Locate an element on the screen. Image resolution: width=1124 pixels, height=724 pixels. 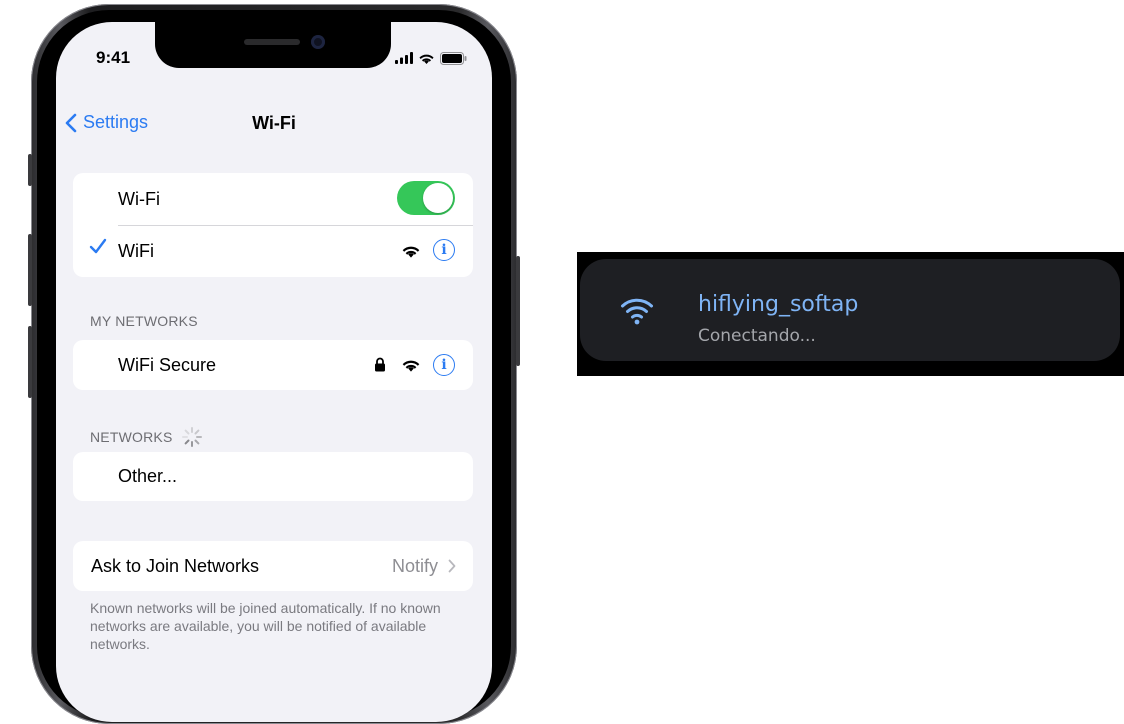
ask-to-join-label: Ask to Join Networks is located at coordinates (175, 565).